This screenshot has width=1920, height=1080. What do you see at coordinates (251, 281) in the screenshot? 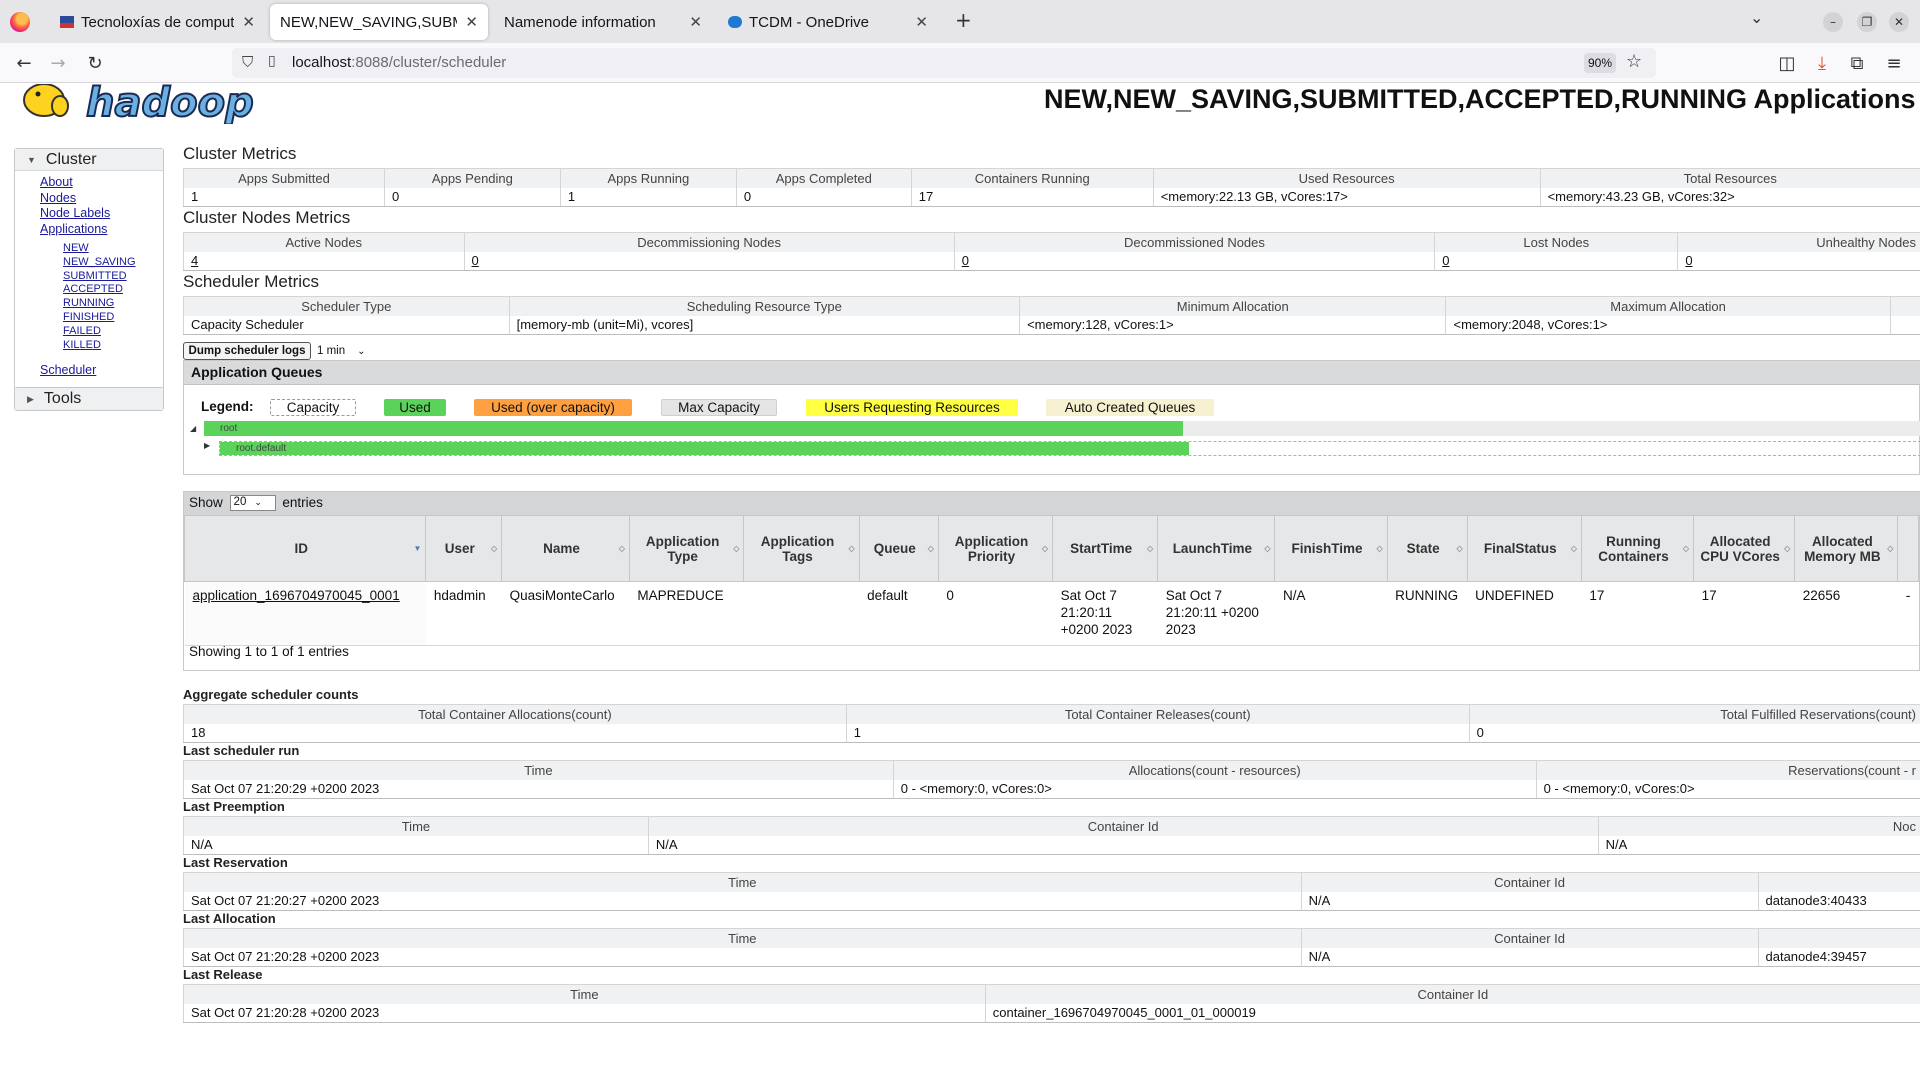
I see `scheduler-metrics-title: Scheduler Metrics` at bounding box center [251, 281].